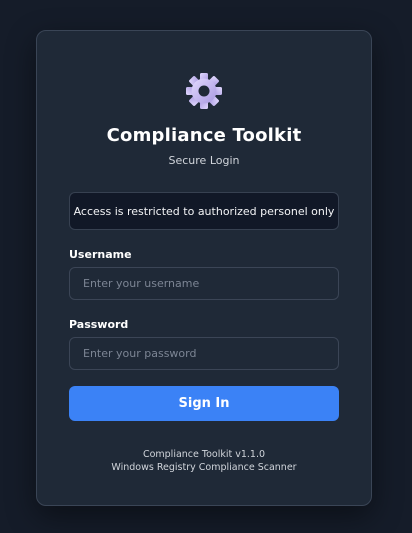  What do you see at coordinates (100, 254) in the screenshot?
I see `username-label: Username` at bounding box center [100, 254].